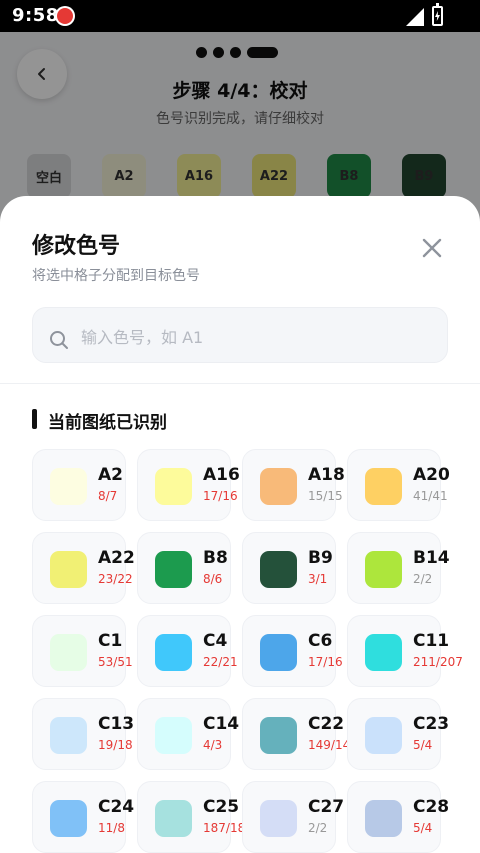 The image size is (480, 853). What do you see at coordinates (240, 335) in the screenshot?
I see `search-input: 输入色号，如 A1` at bounding box center [240, 335].